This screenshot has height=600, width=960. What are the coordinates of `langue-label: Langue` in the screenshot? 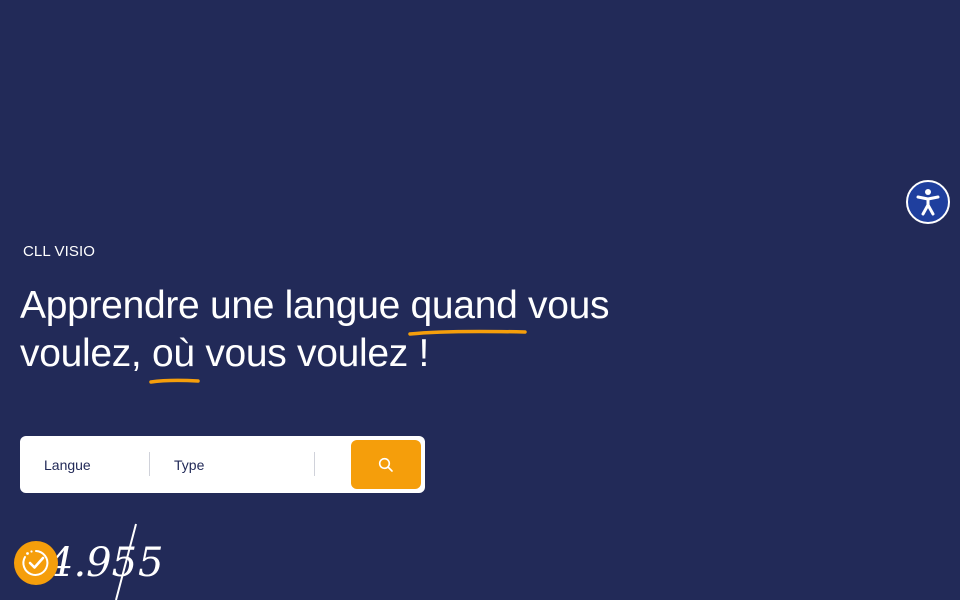 It's located at (67, 464).